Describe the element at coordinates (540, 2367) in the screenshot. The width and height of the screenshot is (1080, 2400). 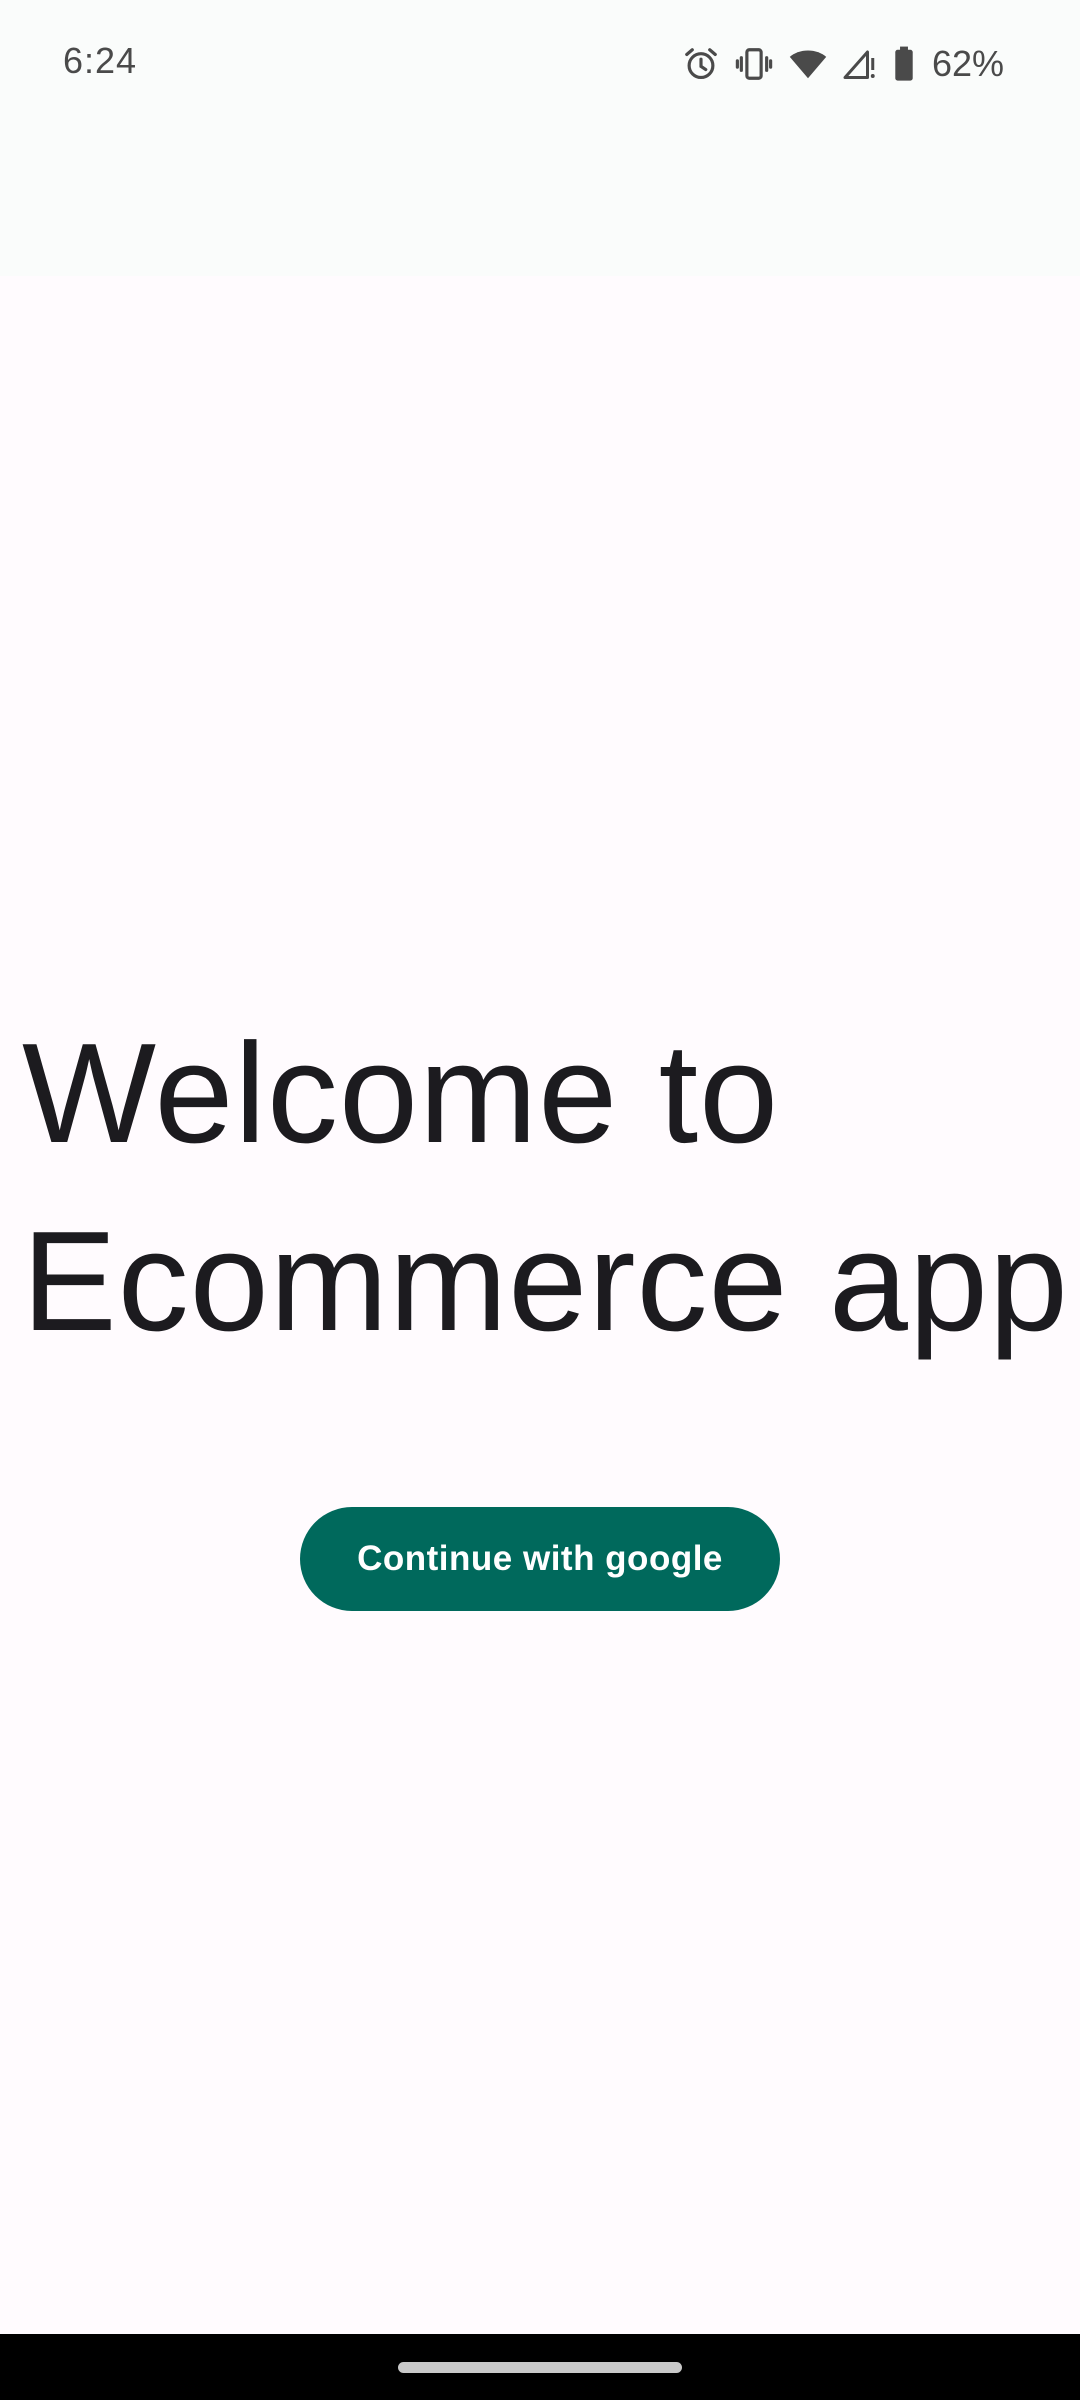
I see `home-indicator` at that location.